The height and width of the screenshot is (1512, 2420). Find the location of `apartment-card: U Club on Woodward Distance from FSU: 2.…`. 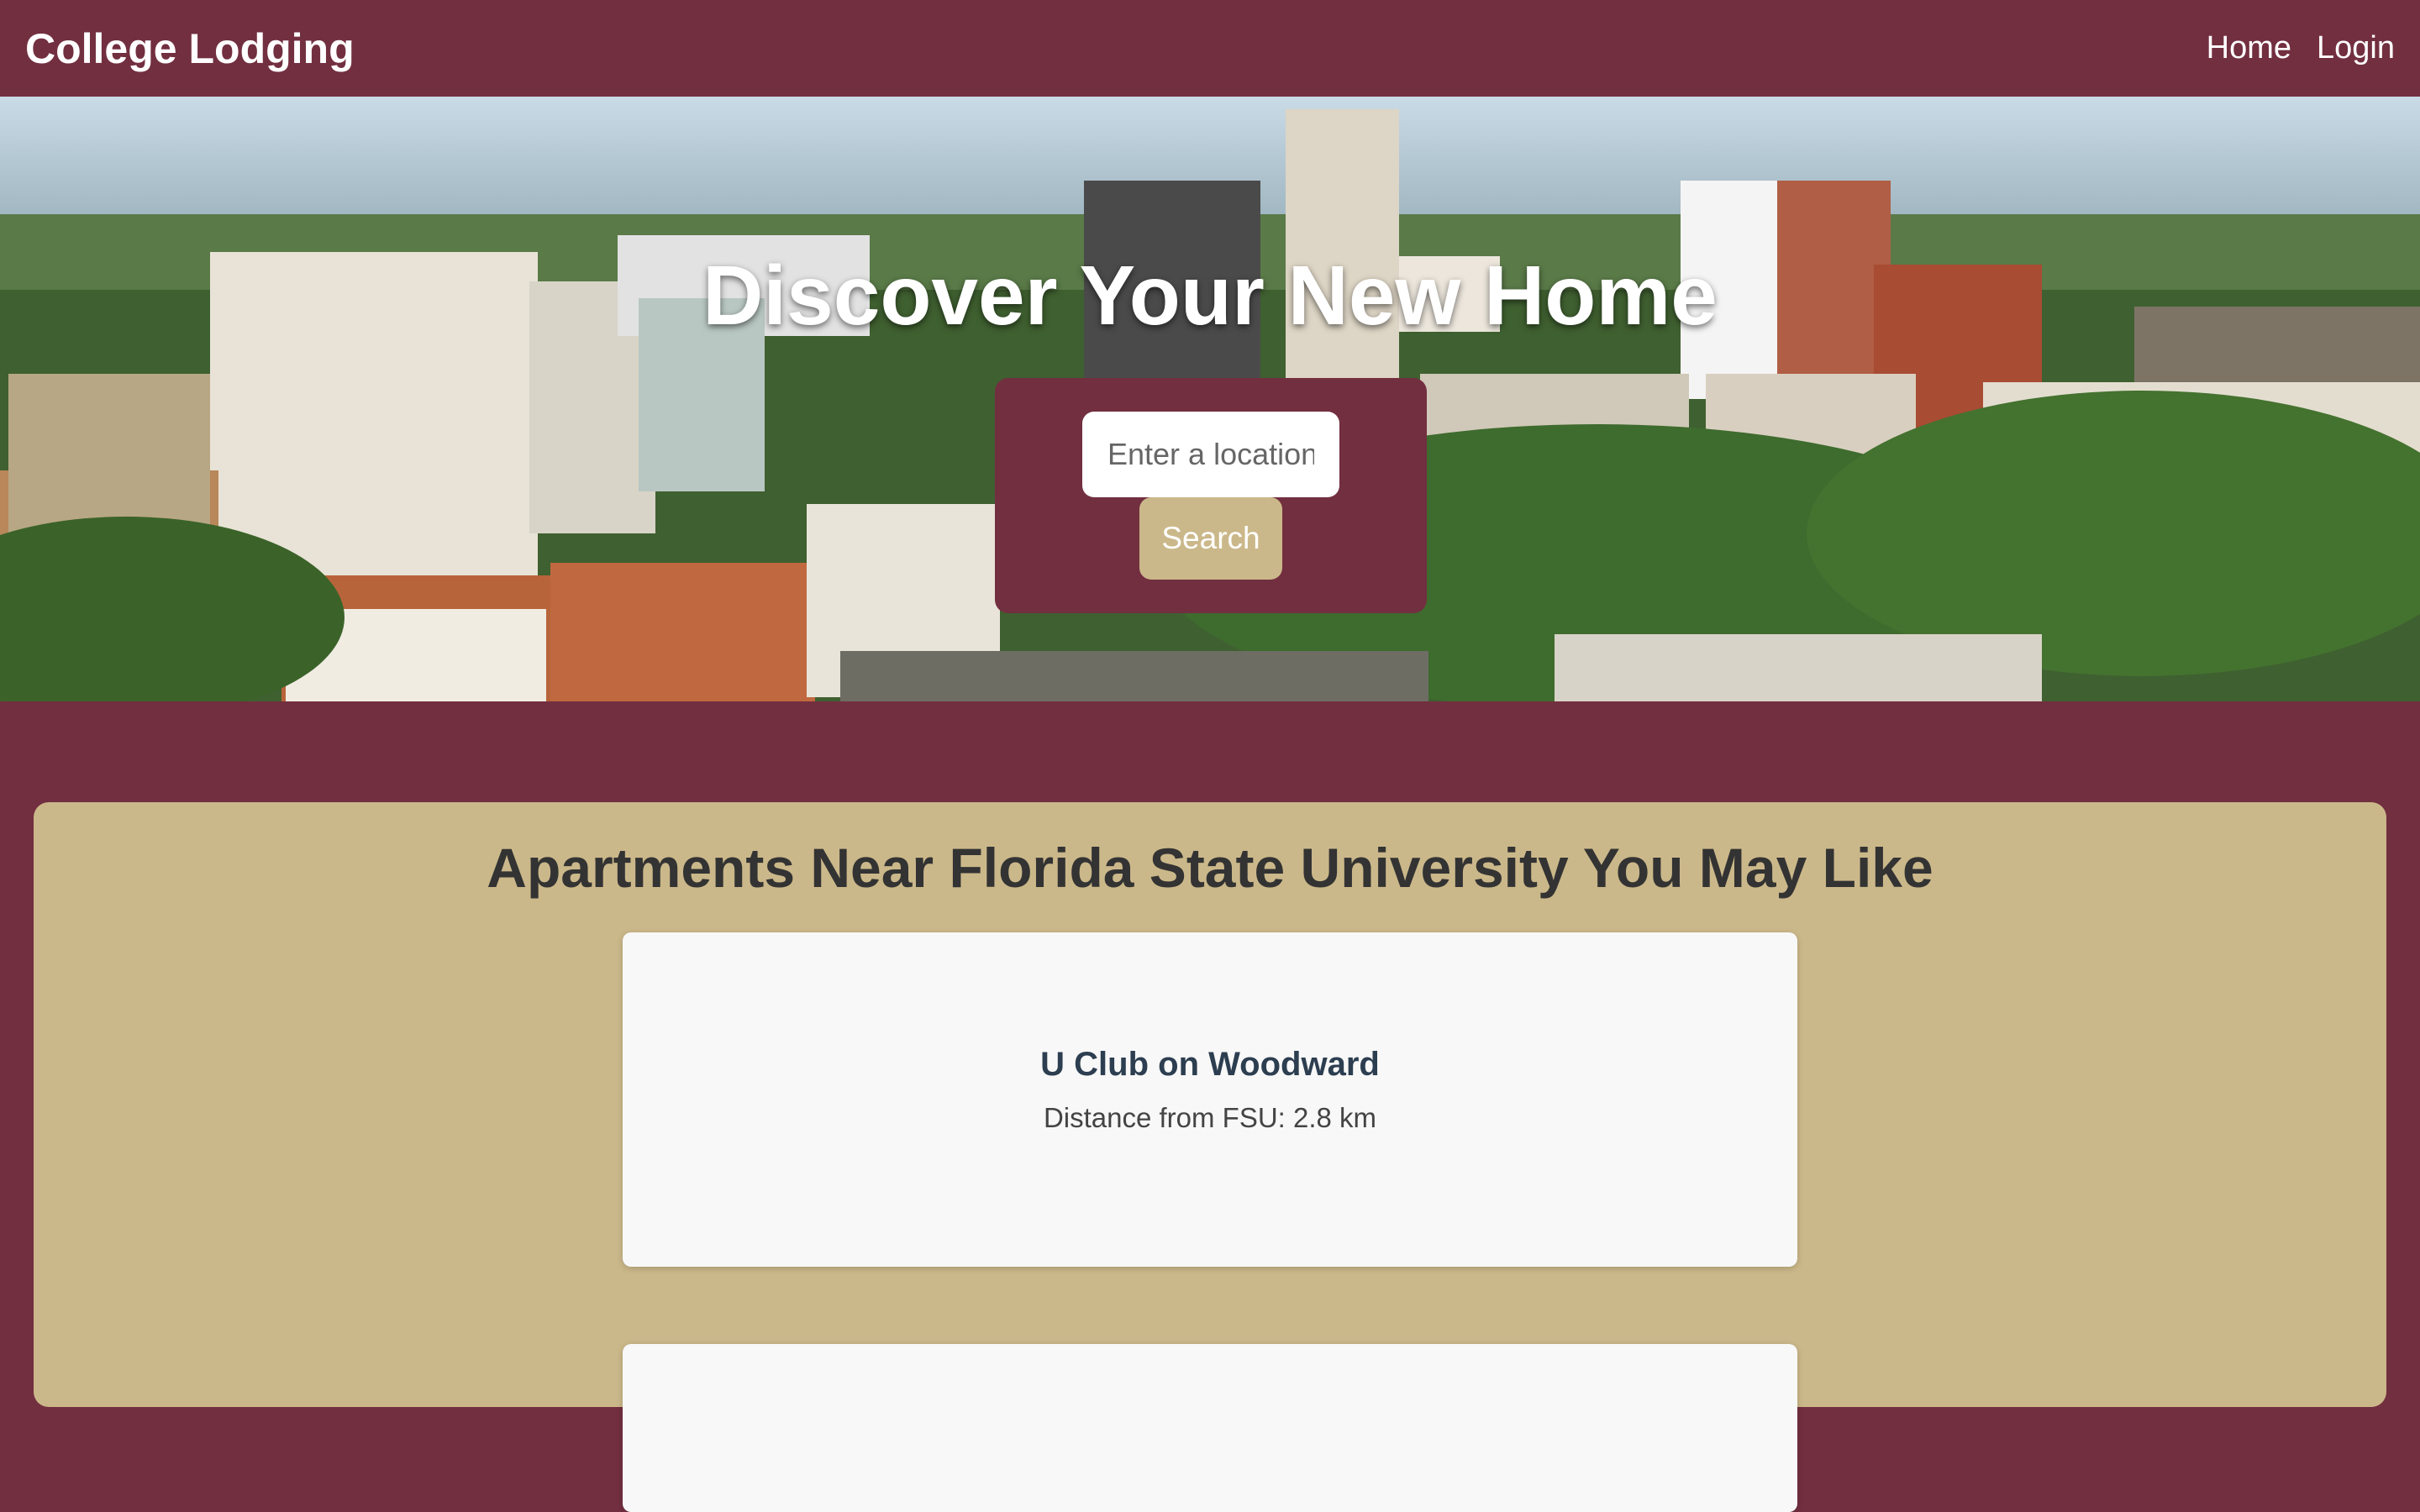

apartment-card: U Club on Woodward Distance from FSU: 2.… is located at coordinates (1210, 1099).